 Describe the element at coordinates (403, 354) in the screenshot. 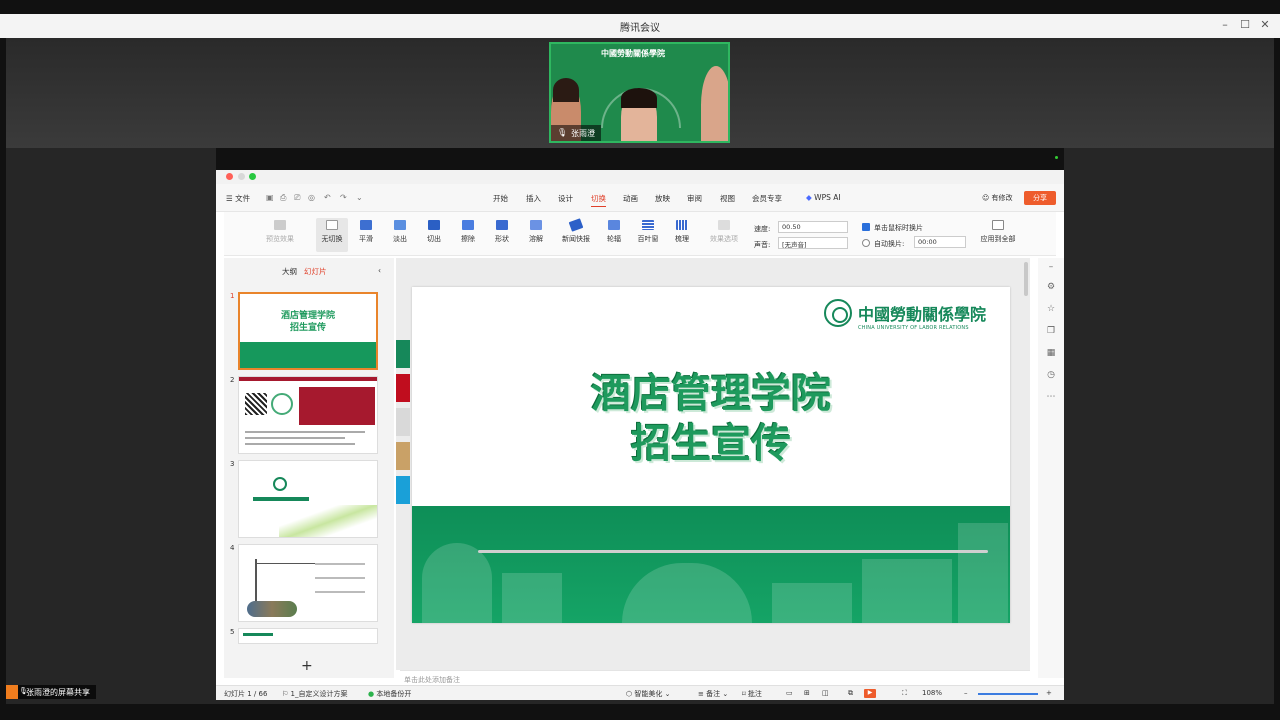

I see `color-swatch-green` at that location.